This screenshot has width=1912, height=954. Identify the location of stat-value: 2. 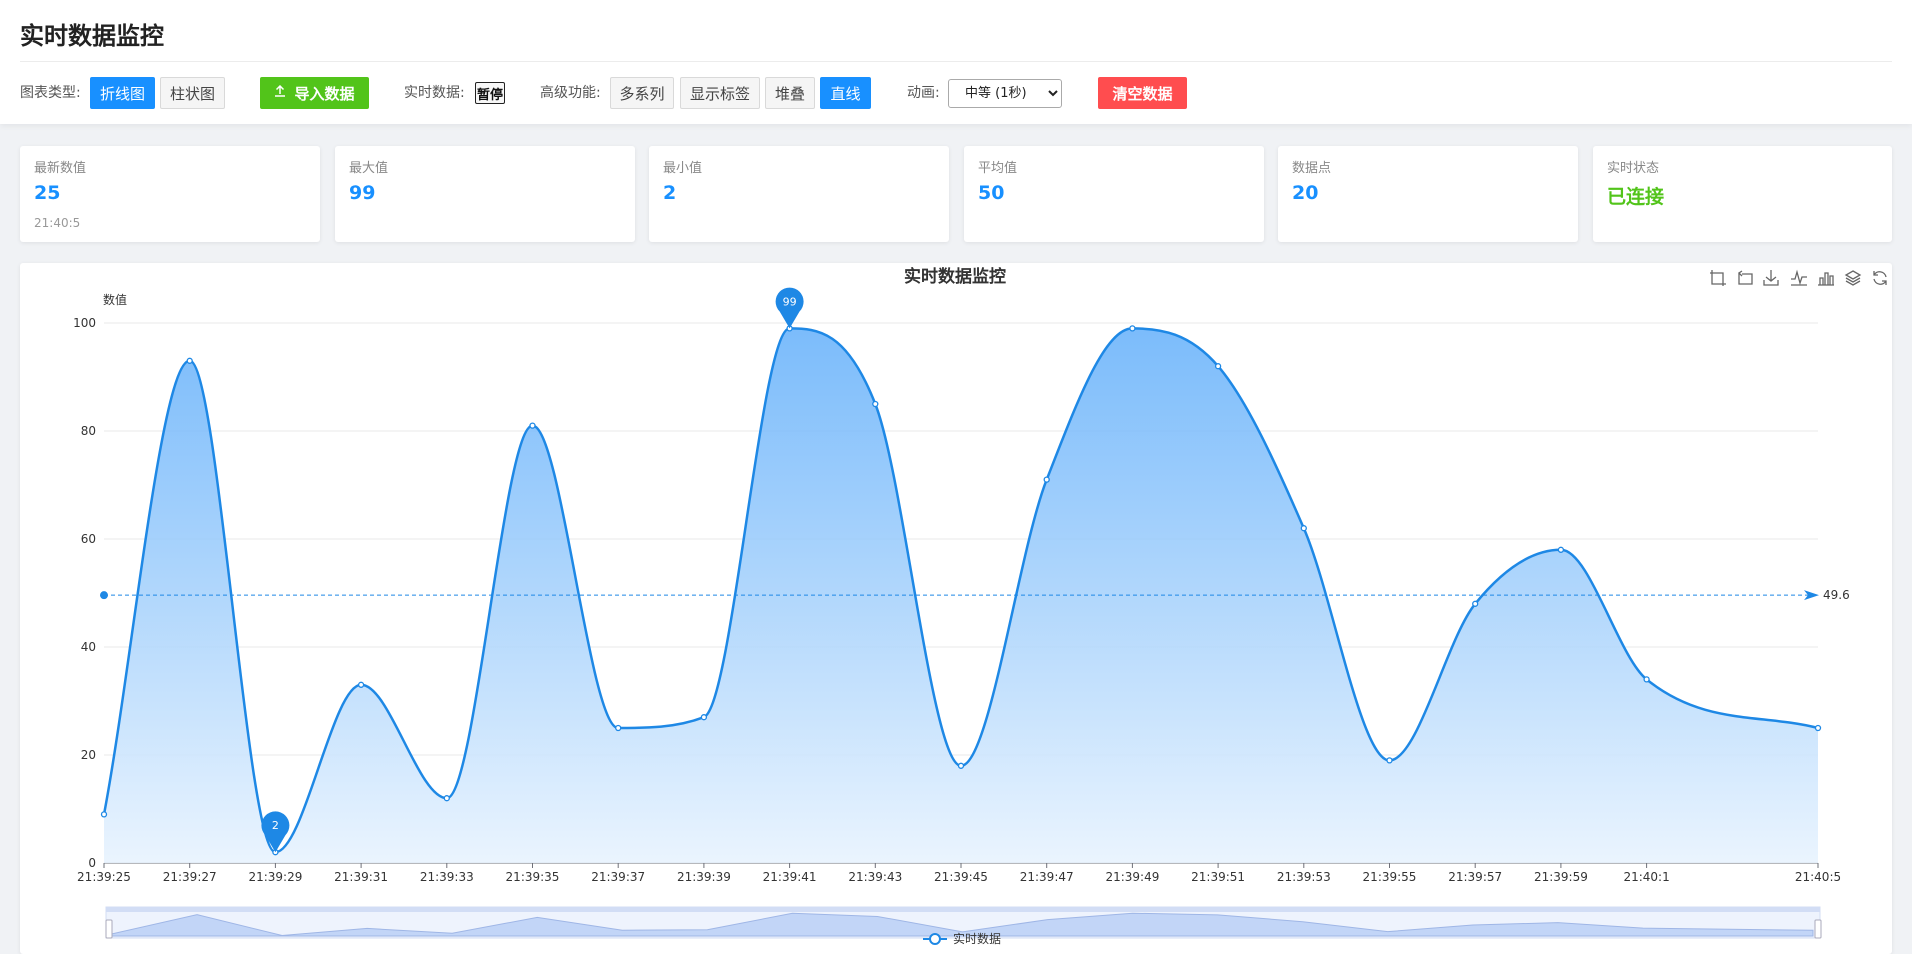
(670, 193).